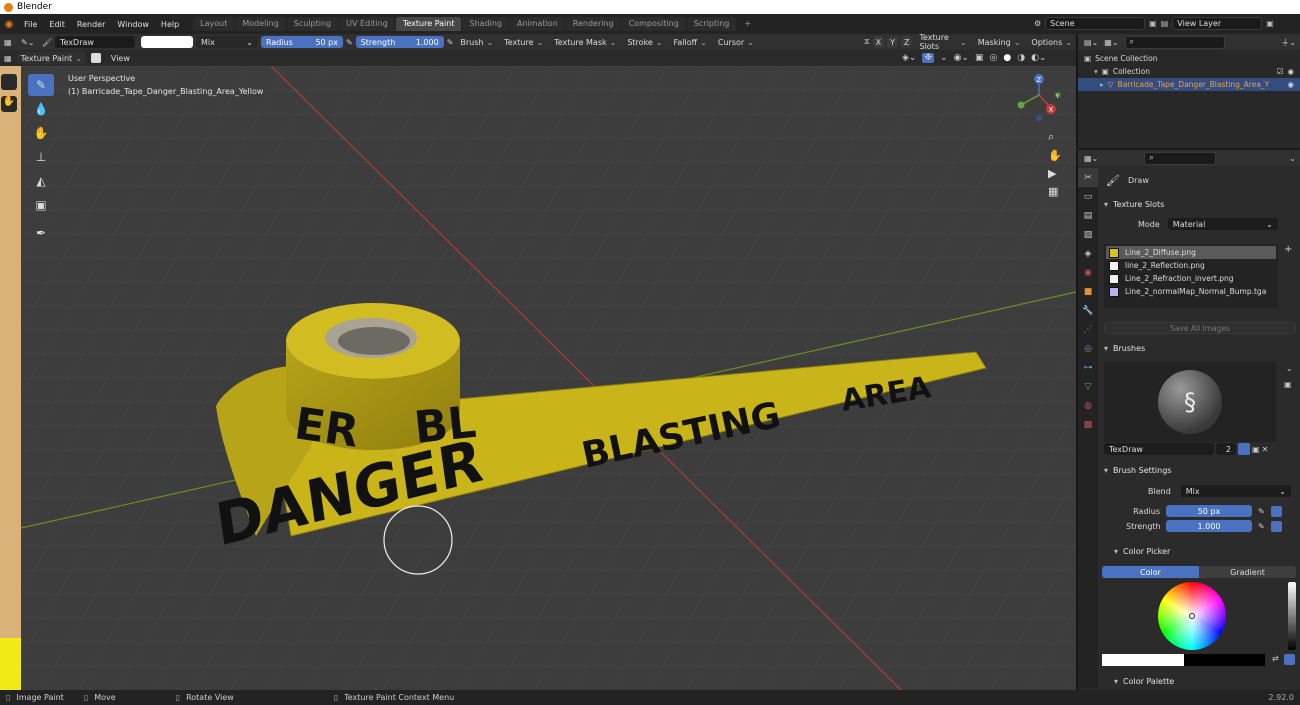 The height and width of the screenshot is (705, 1300). Describe the element at coordinates (747, 24) in the screenshot. I see `add-workspace-button: +` at that location.